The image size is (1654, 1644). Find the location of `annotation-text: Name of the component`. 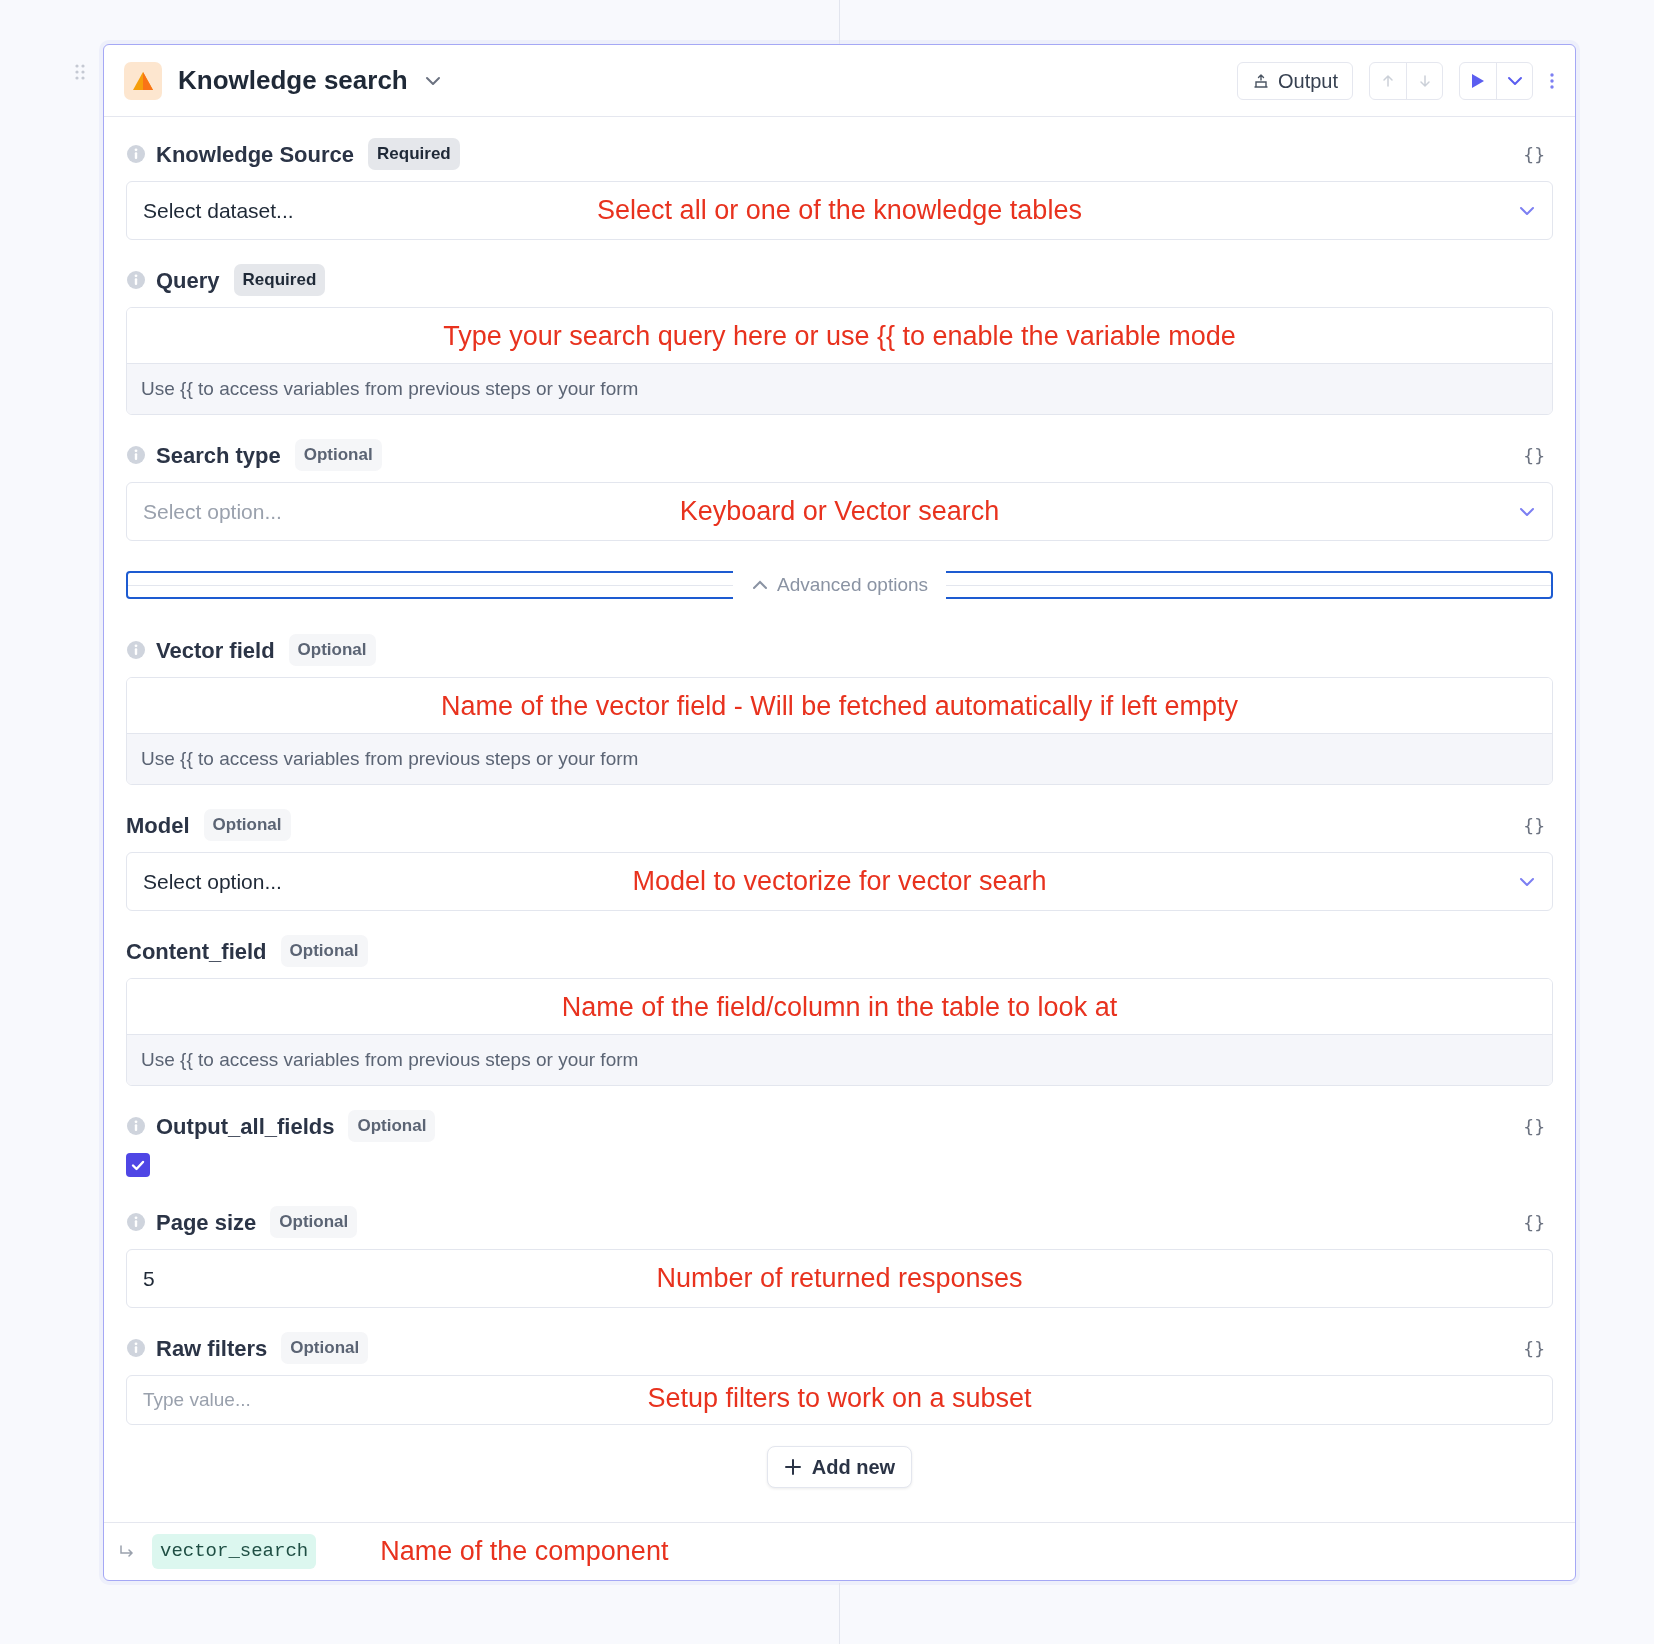

annotation-text: Name of the component is located at coordinates (524, 1552).